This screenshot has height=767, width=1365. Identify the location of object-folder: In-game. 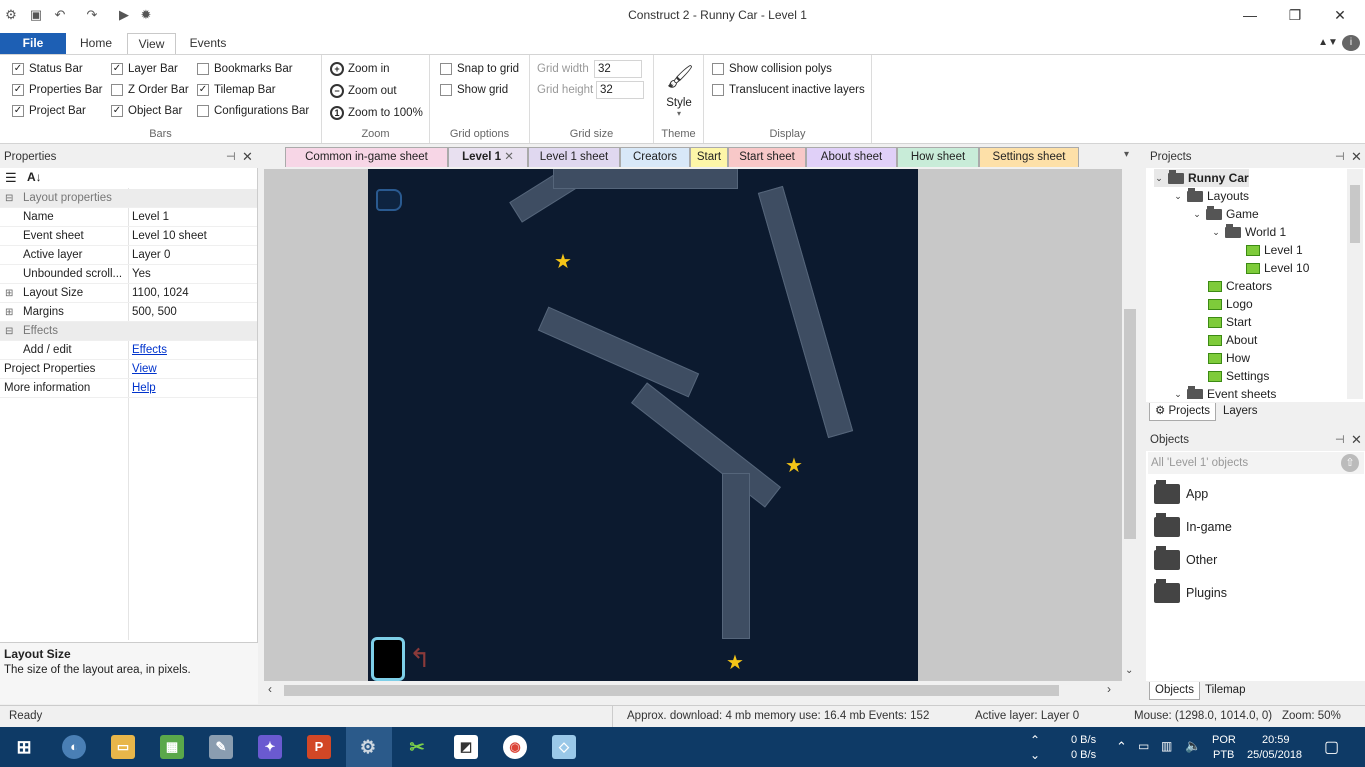
(1193, 525).